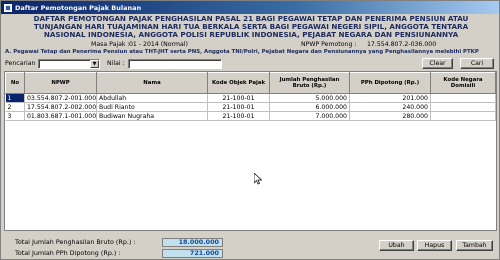  Describe the element at coordinates (238, 83) in the screenshot. I see `column-header-kode-objek: Kode Objek Pajak` at that location.